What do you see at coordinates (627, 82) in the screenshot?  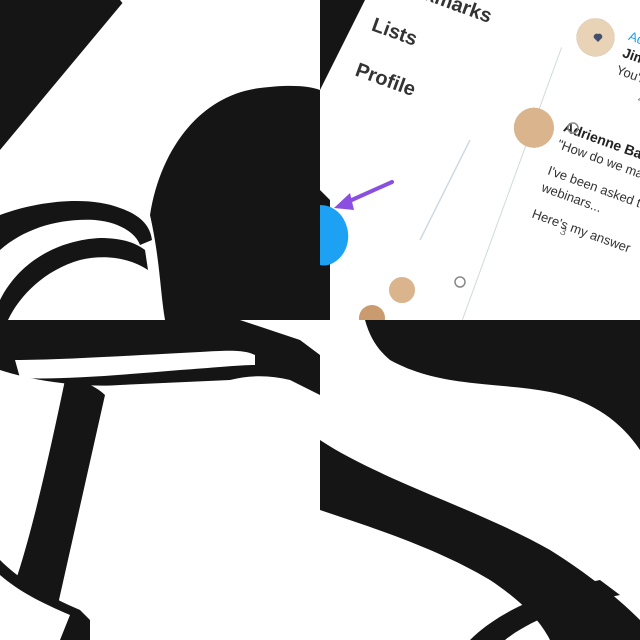 I see `tweet1-text: You're launch` at bounding box center [627, 82].